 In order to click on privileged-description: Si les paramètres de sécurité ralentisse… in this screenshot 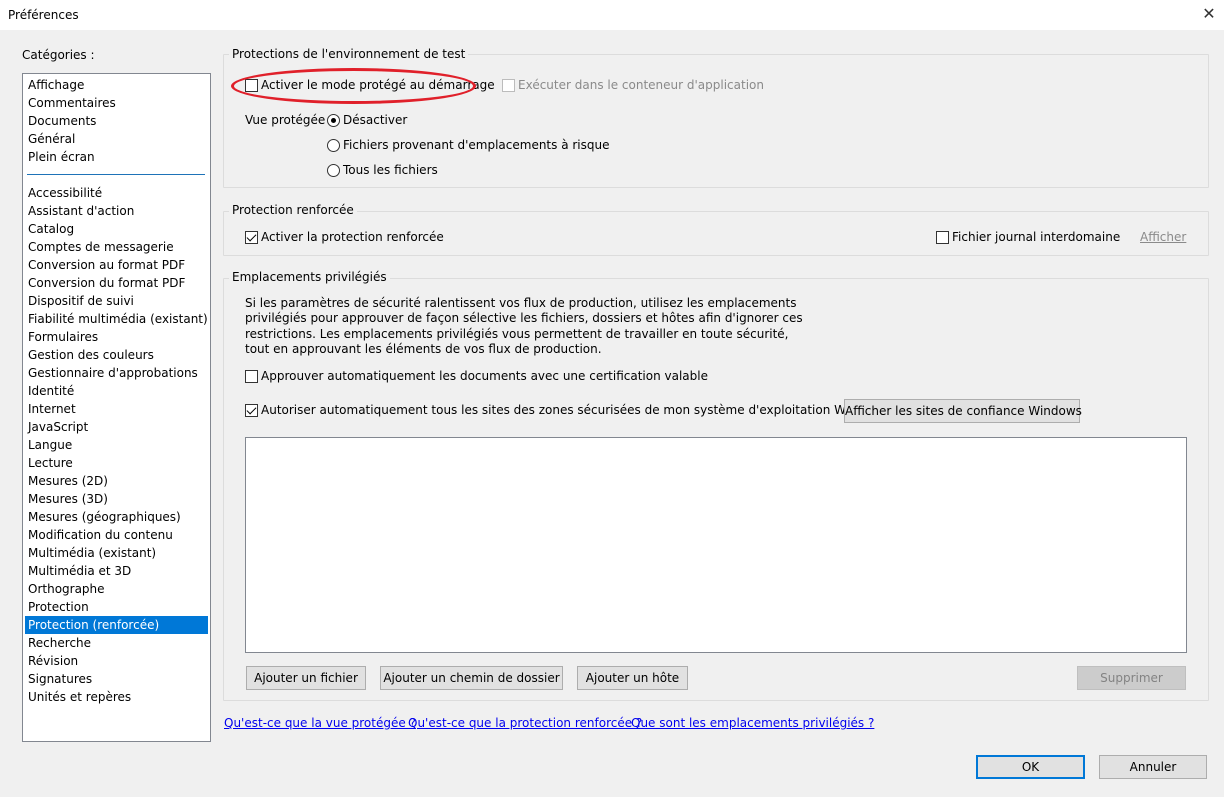, I will do `click(524, 326)`.